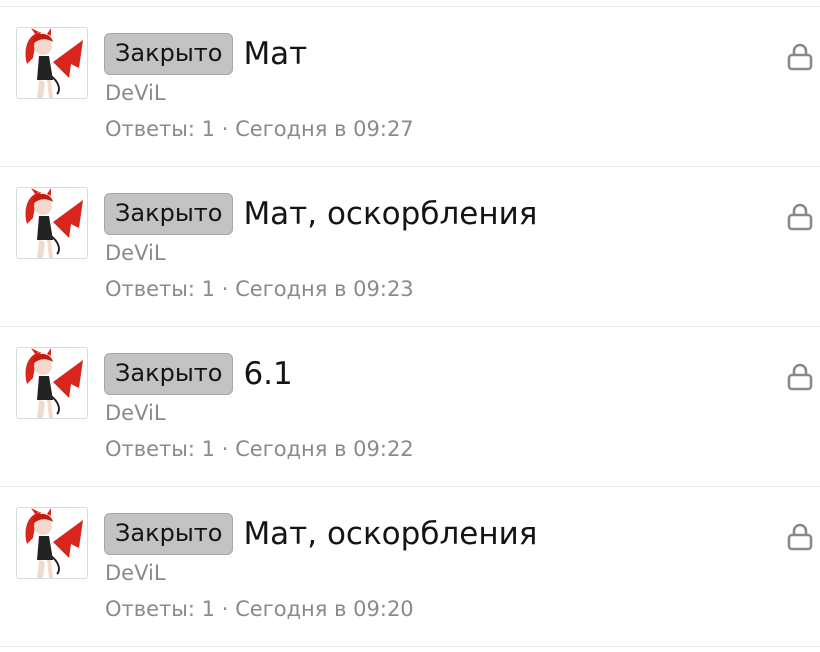 The height and width of the screenshot is (652, 820). I want to click on thread-meta: Ответы: 1 · Сегодня в 09:27, so click(259, 129).